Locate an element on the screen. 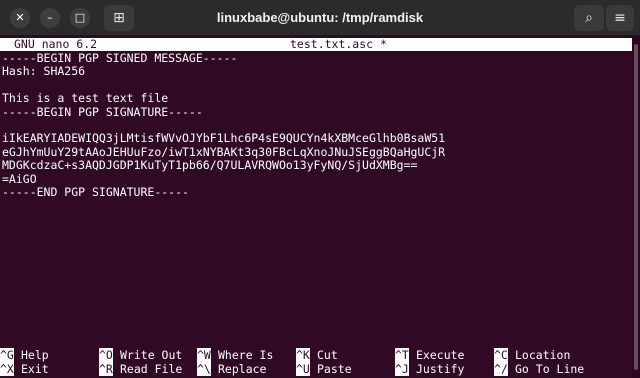  shortcut-label: Help is located at coordinates (35, 355).